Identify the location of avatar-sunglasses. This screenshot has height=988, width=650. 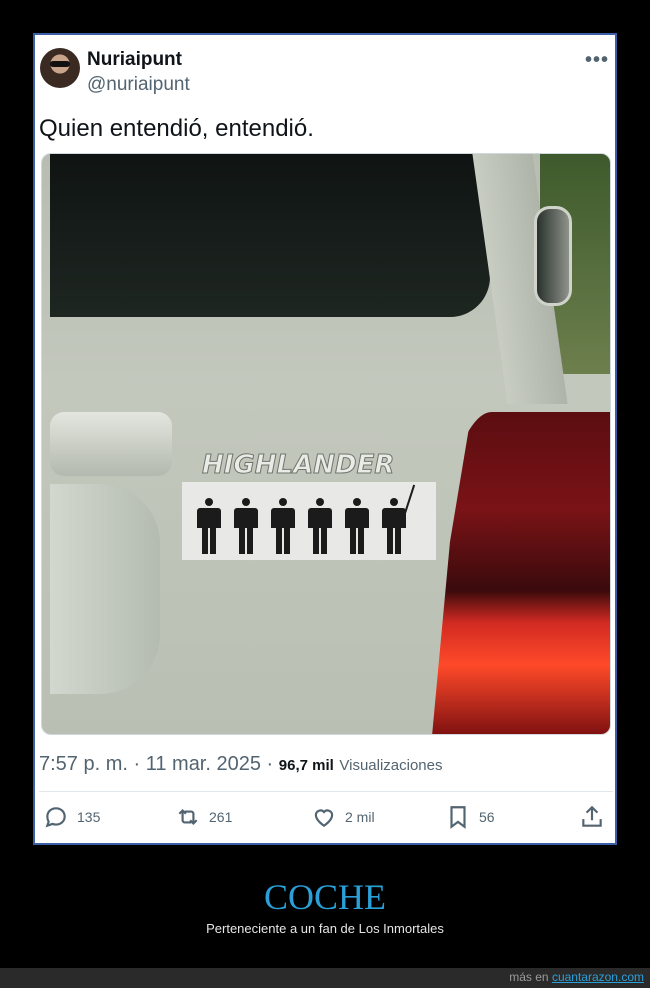
(60, 64).